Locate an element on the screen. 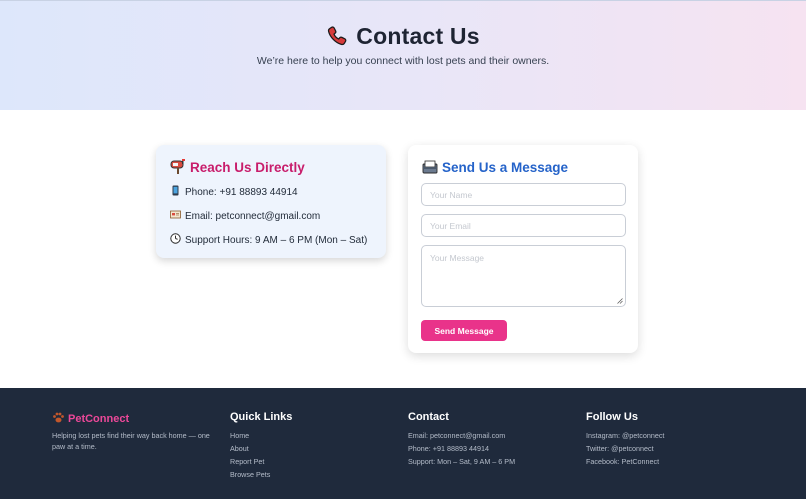 Image resolution: width=806 pixels, height=499 pixels. message-form-heading: Send Us a Message is located at coordinates (495, 166).